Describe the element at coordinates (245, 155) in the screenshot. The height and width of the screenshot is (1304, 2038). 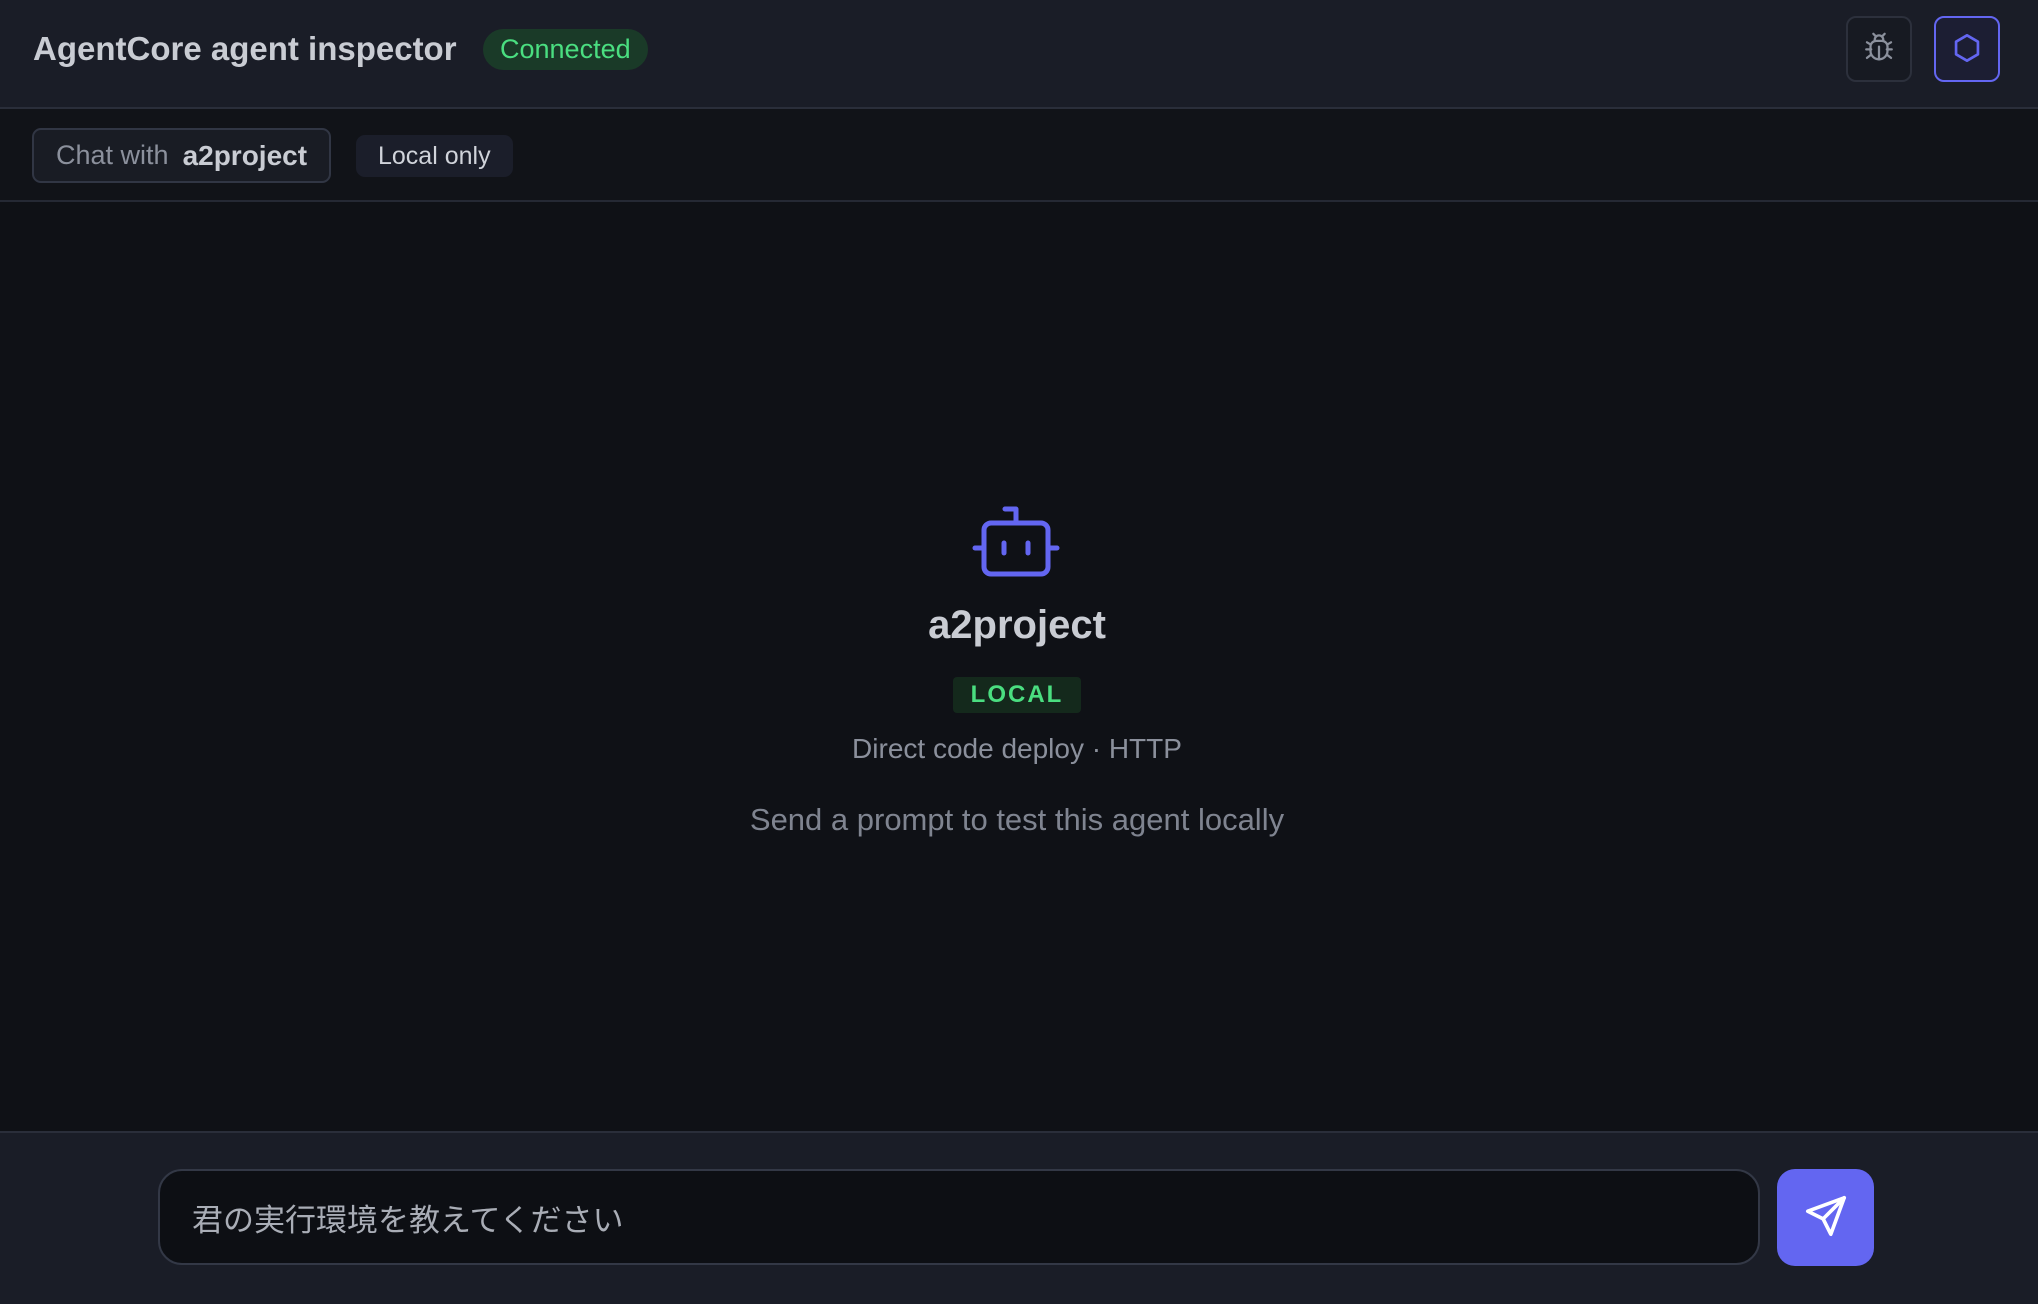
I see `chat-agent-name: a2project` at that location.